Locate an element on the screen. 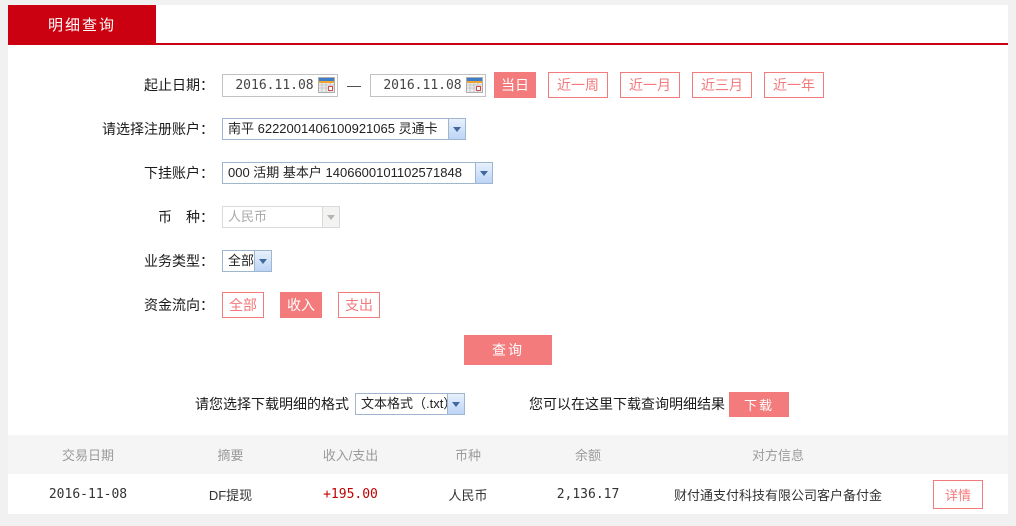 The height and width of the screenshot is (526, 1016). registered-account-select: 南平 6222001406100921065 灵通卡 is located at coordinates (344, 129).